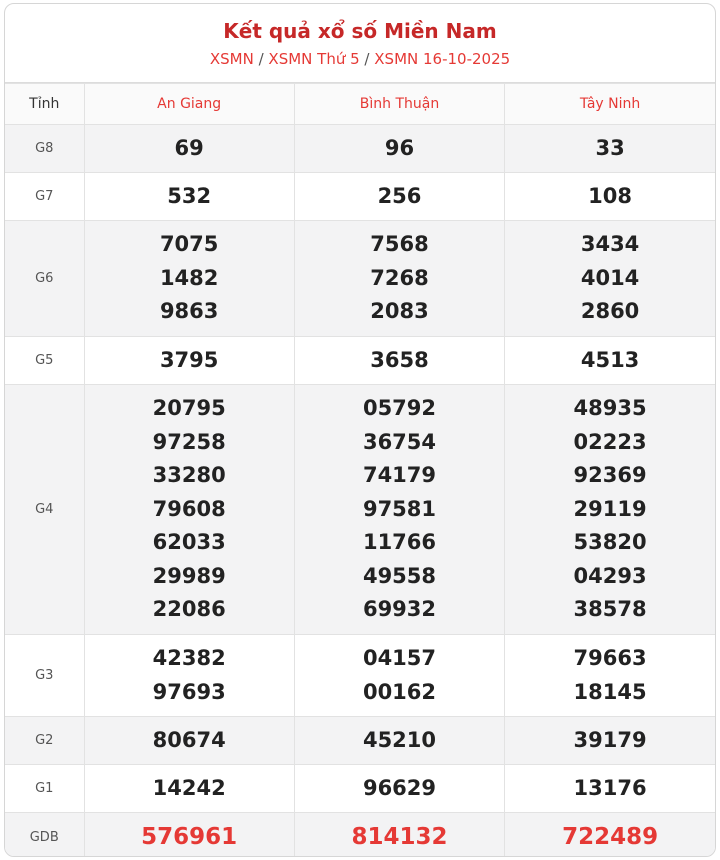 The width and height of the screenshot is (720, 860). What do you see at coordinates (45, 740) in the screenshot?
I see `prize-label: G2` at bounding box center [45, 740].